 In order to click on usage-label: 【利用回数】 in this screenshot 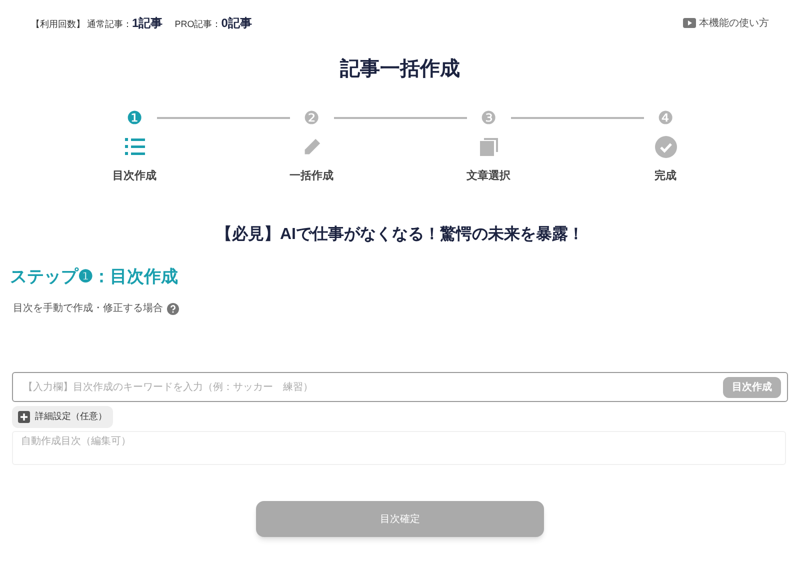, I will do `click(58, 24)`.